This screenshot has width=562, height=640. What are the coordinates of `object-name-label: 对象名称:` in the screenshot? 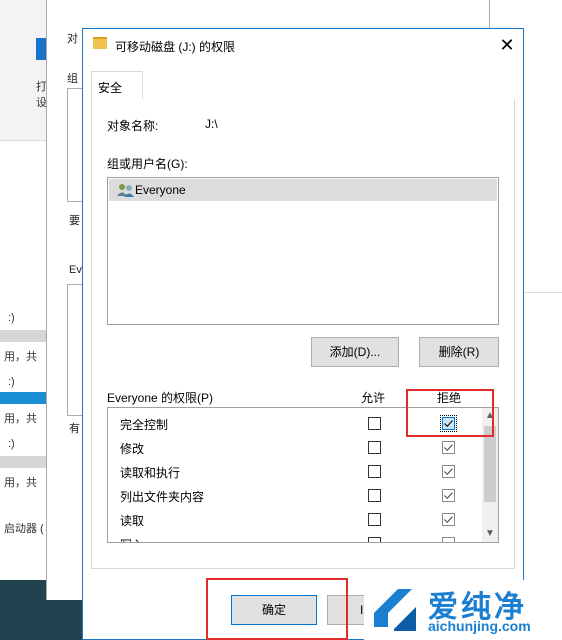 It's located at (133, 126).